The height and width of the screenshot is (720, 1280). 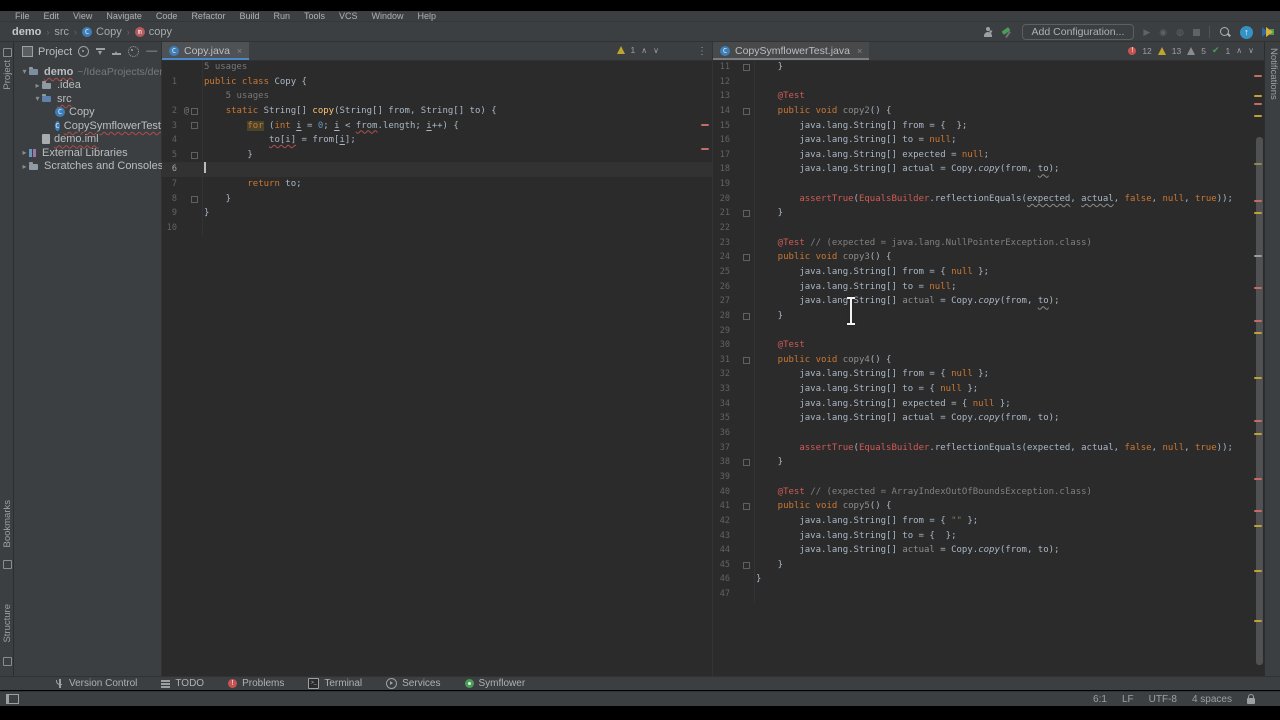 I want to click on toolwindow-symflower: Symflower, so click(x=494, y=683).